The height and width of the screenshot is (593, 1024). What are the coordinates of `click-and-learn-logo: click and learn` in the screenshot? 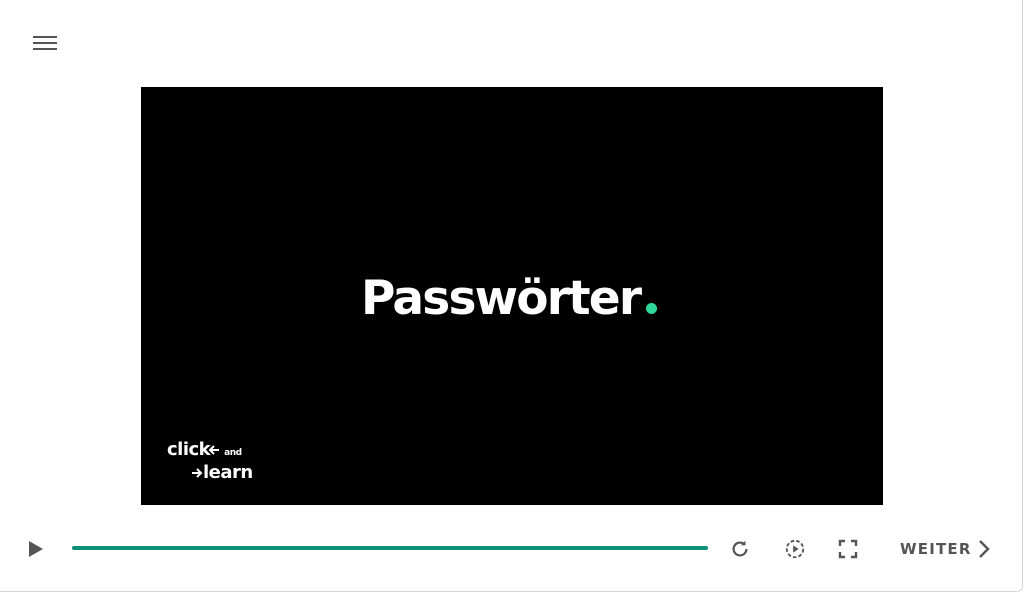 It's located at (210, 460).